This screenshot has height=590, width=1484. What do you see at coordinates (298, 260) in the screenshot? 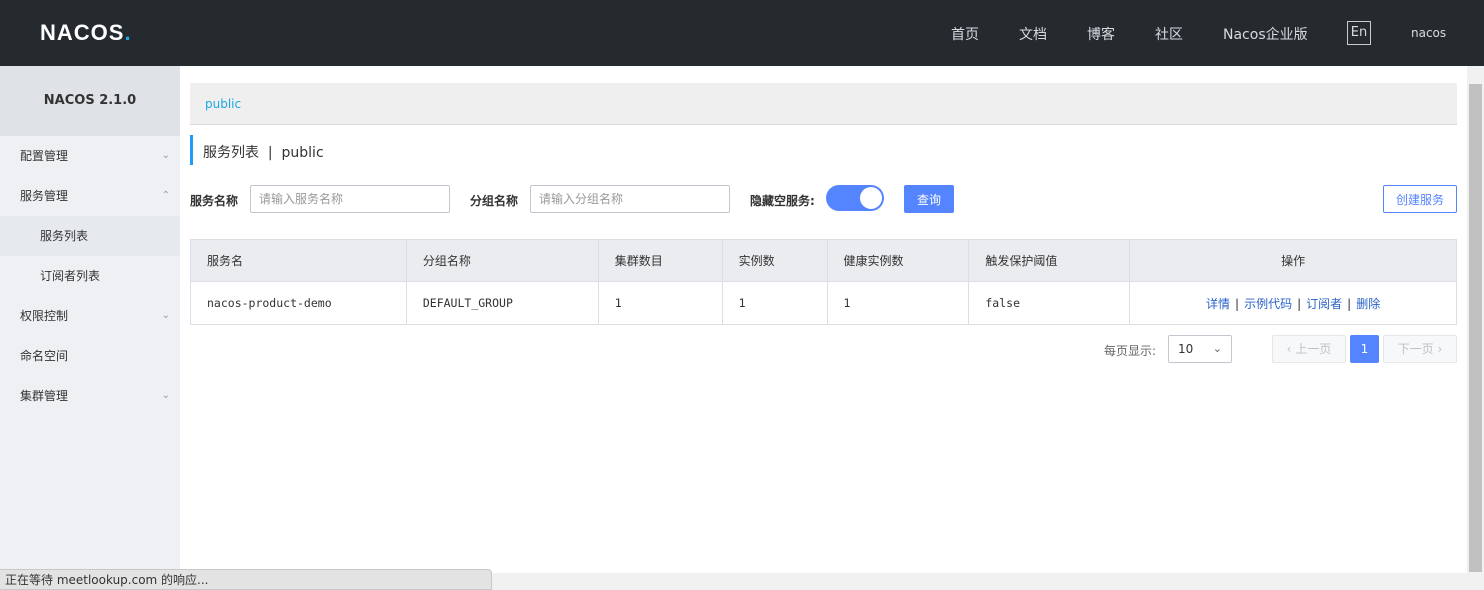
I see `column-header: 服务名` at bounding box center [298, 260].